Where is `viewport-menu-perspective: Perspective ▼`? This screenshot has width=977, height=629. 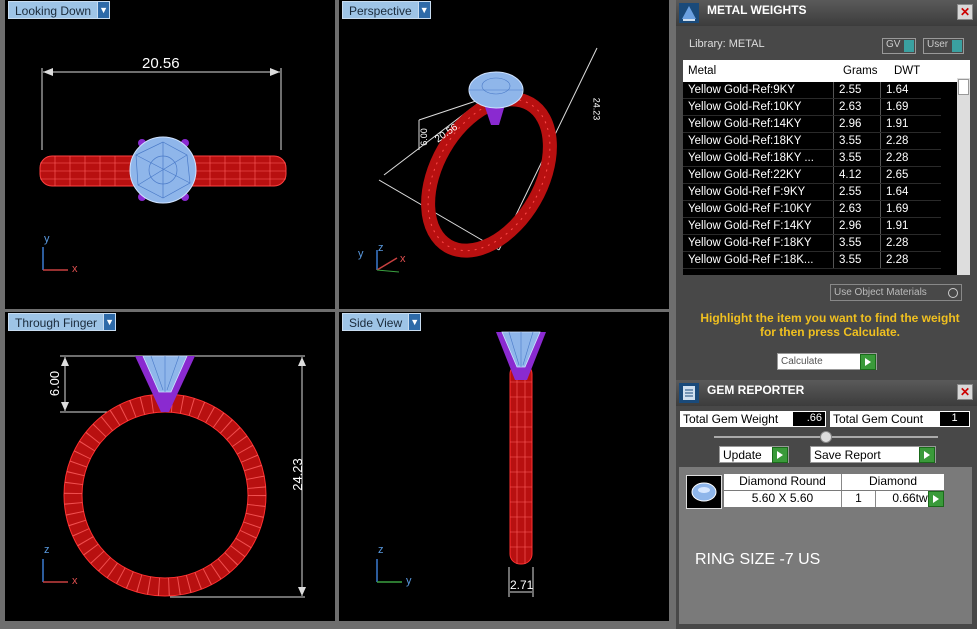
viewport-menu-perspective: Perspective ▼ is located at coordinates (386, 10).